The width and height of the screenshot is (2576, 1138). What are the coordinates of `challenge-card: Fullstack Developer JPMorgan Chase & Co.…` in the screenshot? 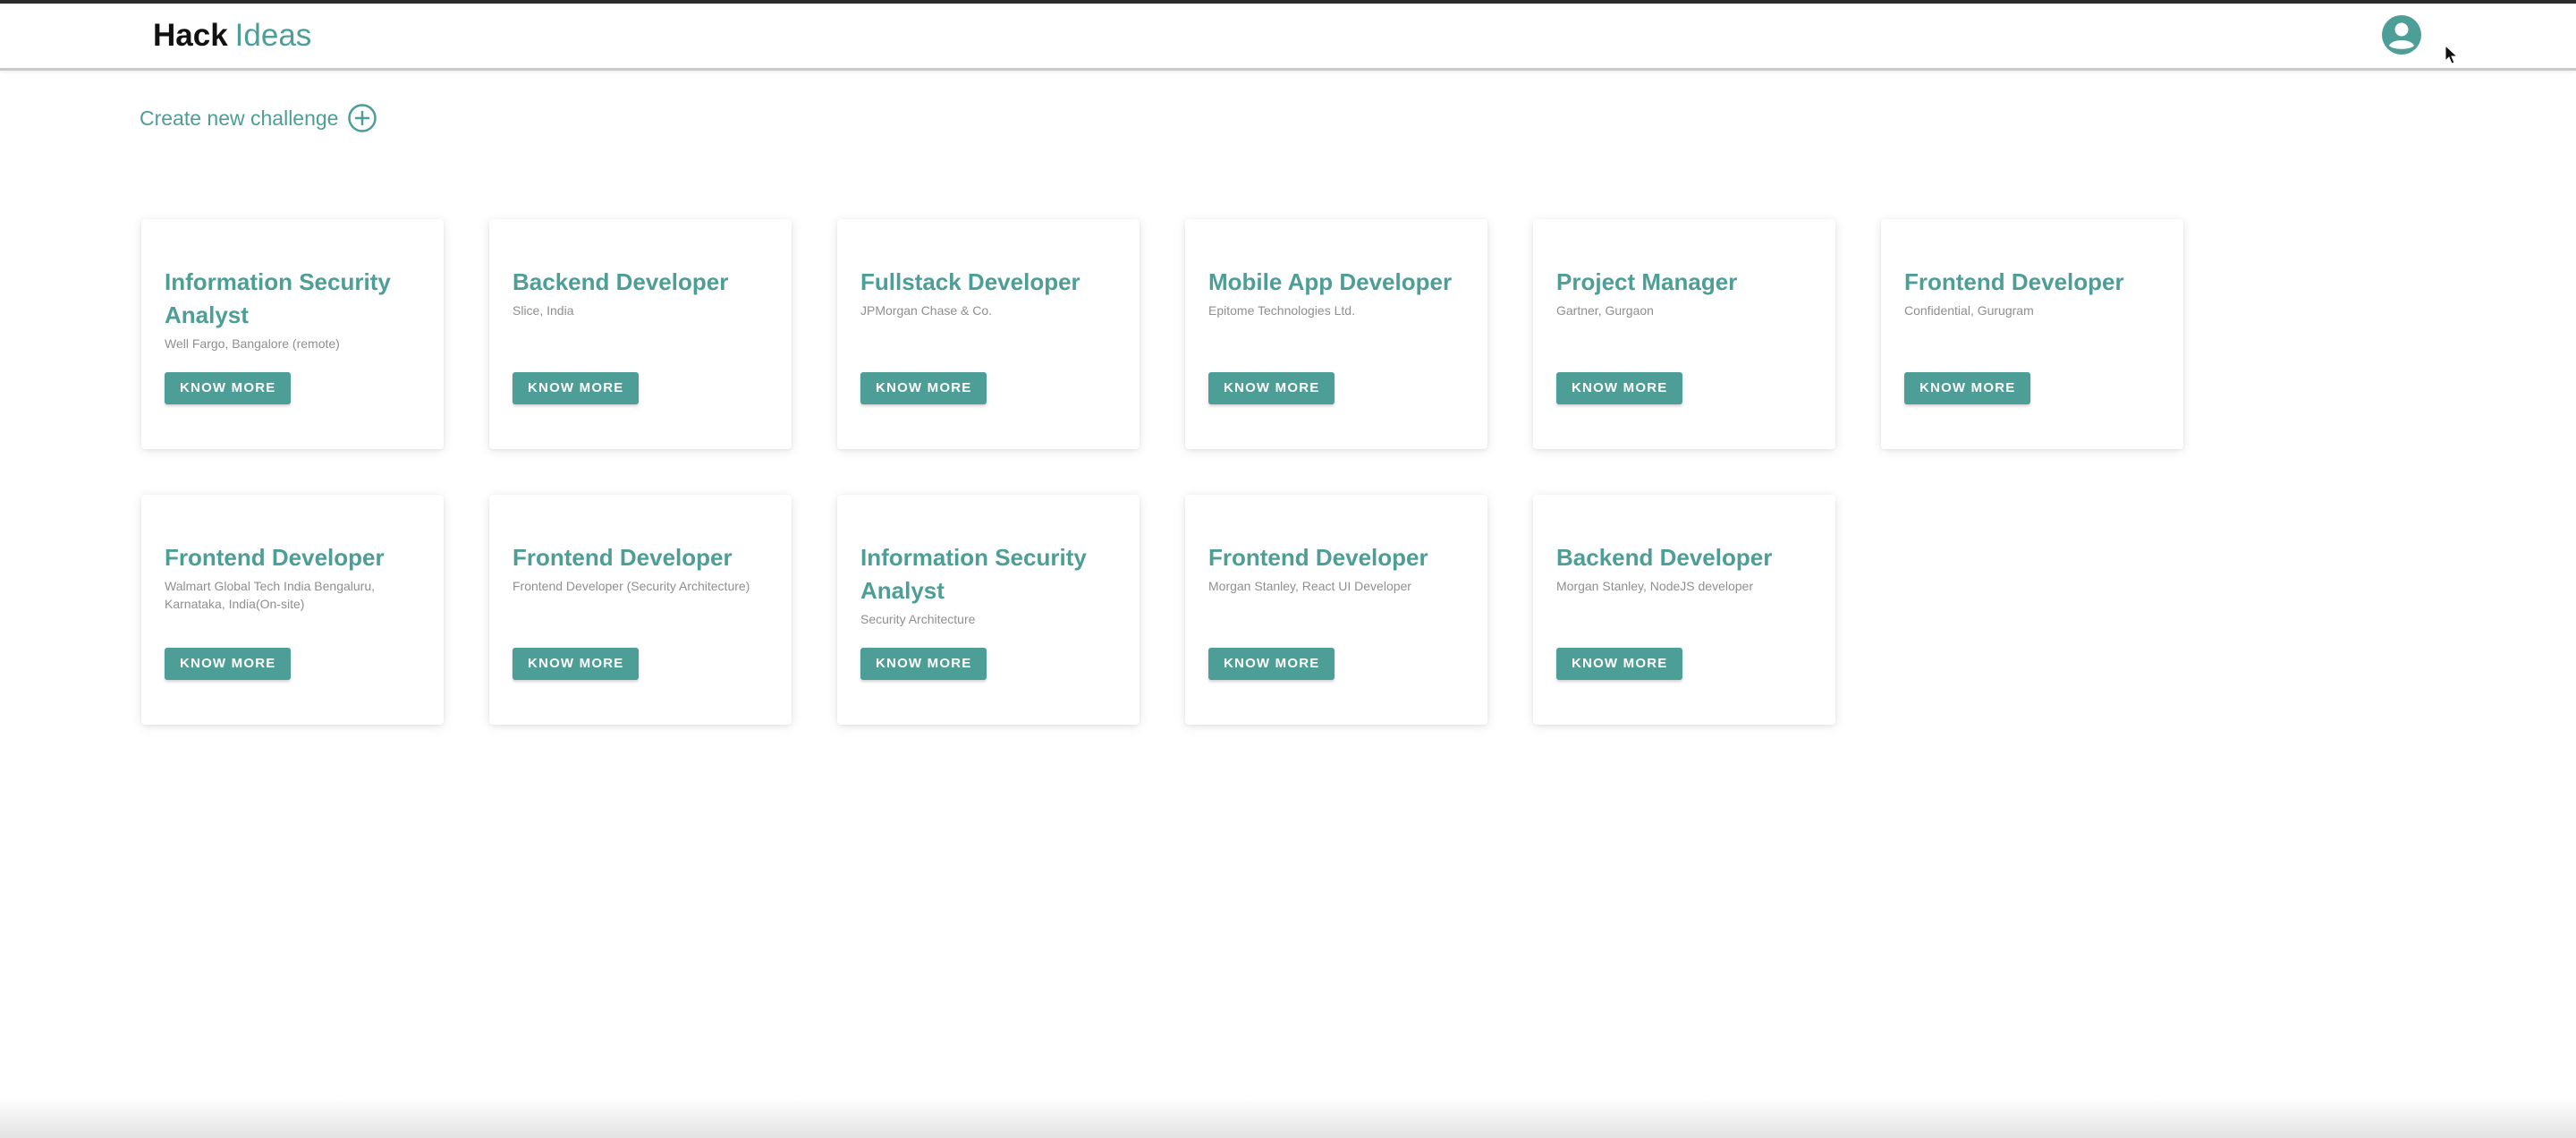 It's located at (988, 334).